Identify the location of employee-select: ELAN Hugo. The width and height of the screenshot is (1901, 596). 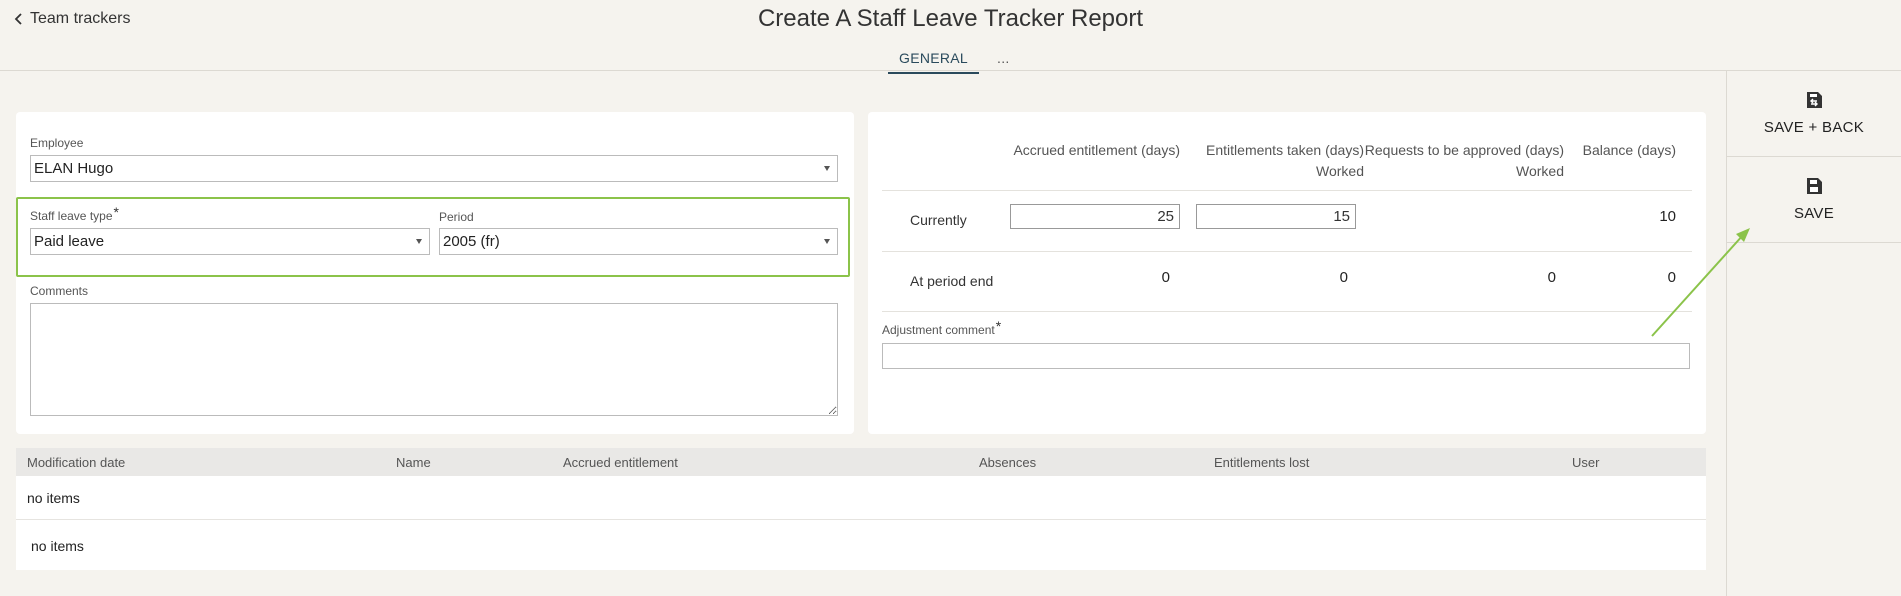
(434, 168).